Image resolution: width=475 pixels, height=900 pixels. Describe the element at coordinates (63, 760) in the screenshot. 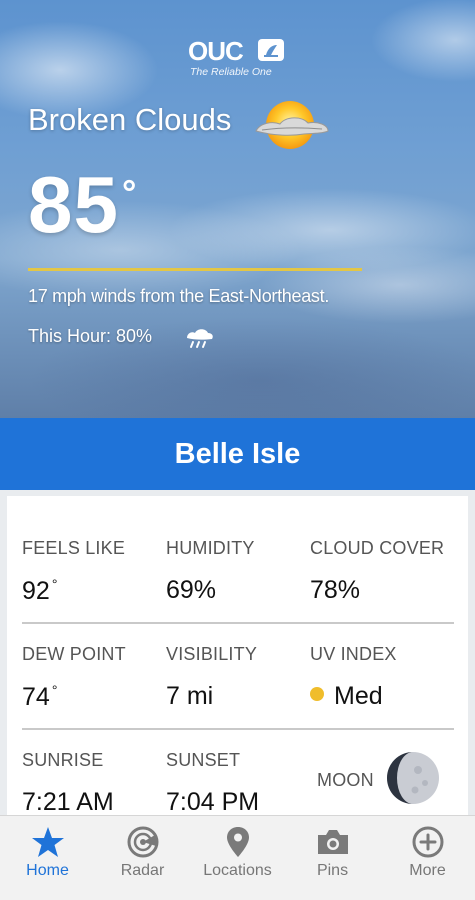

I see `sunrise-label: SUNRISE` at that location.